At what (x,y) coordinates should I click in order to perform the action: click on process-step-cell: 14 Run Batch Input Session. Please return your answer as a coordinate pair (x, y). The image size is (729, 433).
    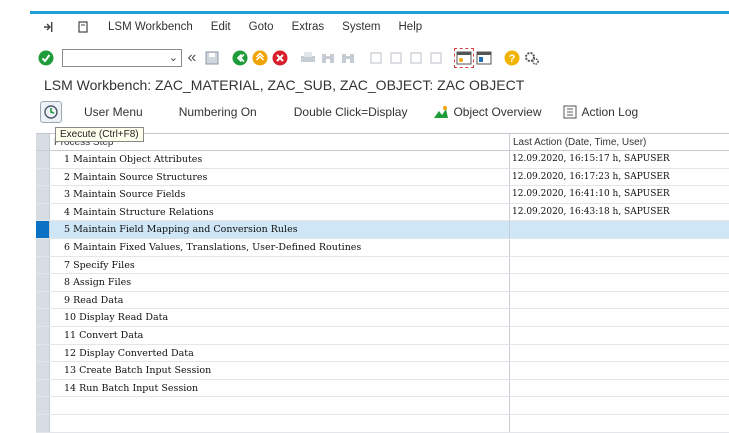
    Looking at the image, I should click on (280, 388).